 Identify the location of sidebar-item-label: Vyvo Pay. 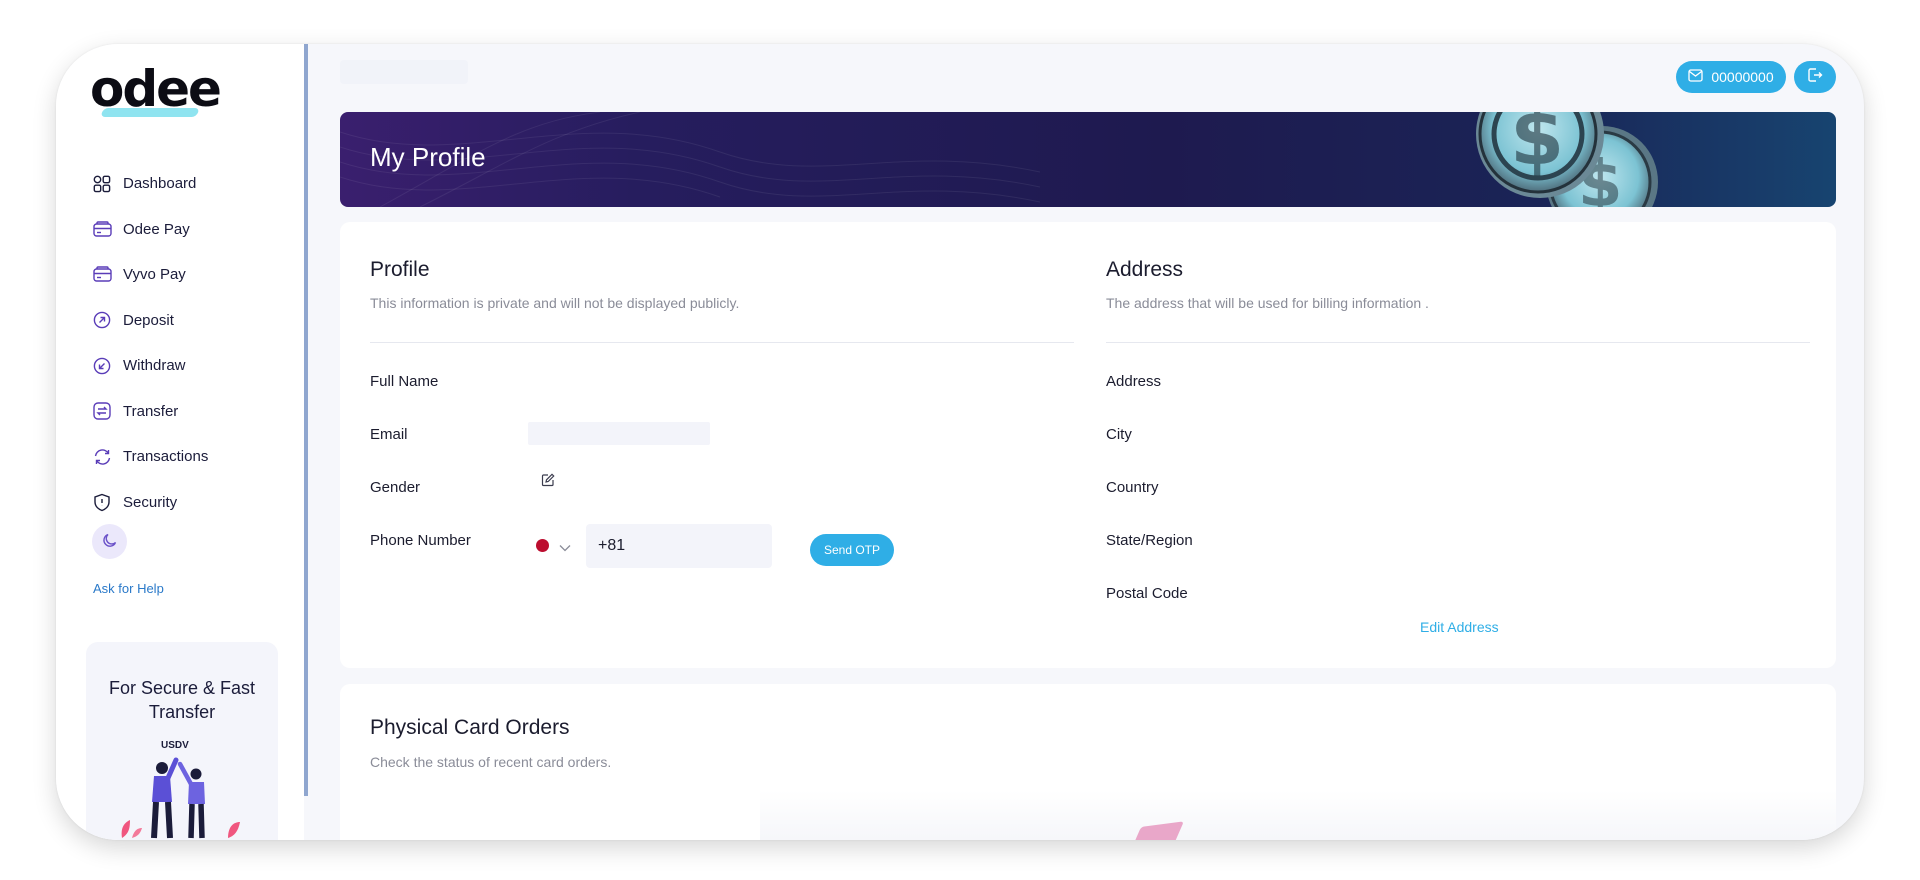
(154, 275).